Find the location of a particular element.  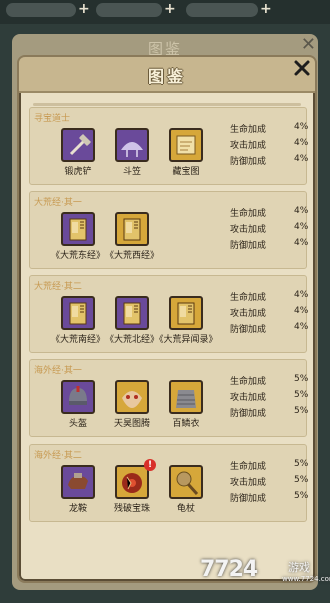

collection-item: 百鳞衣 is located at coordinates (186, 405).